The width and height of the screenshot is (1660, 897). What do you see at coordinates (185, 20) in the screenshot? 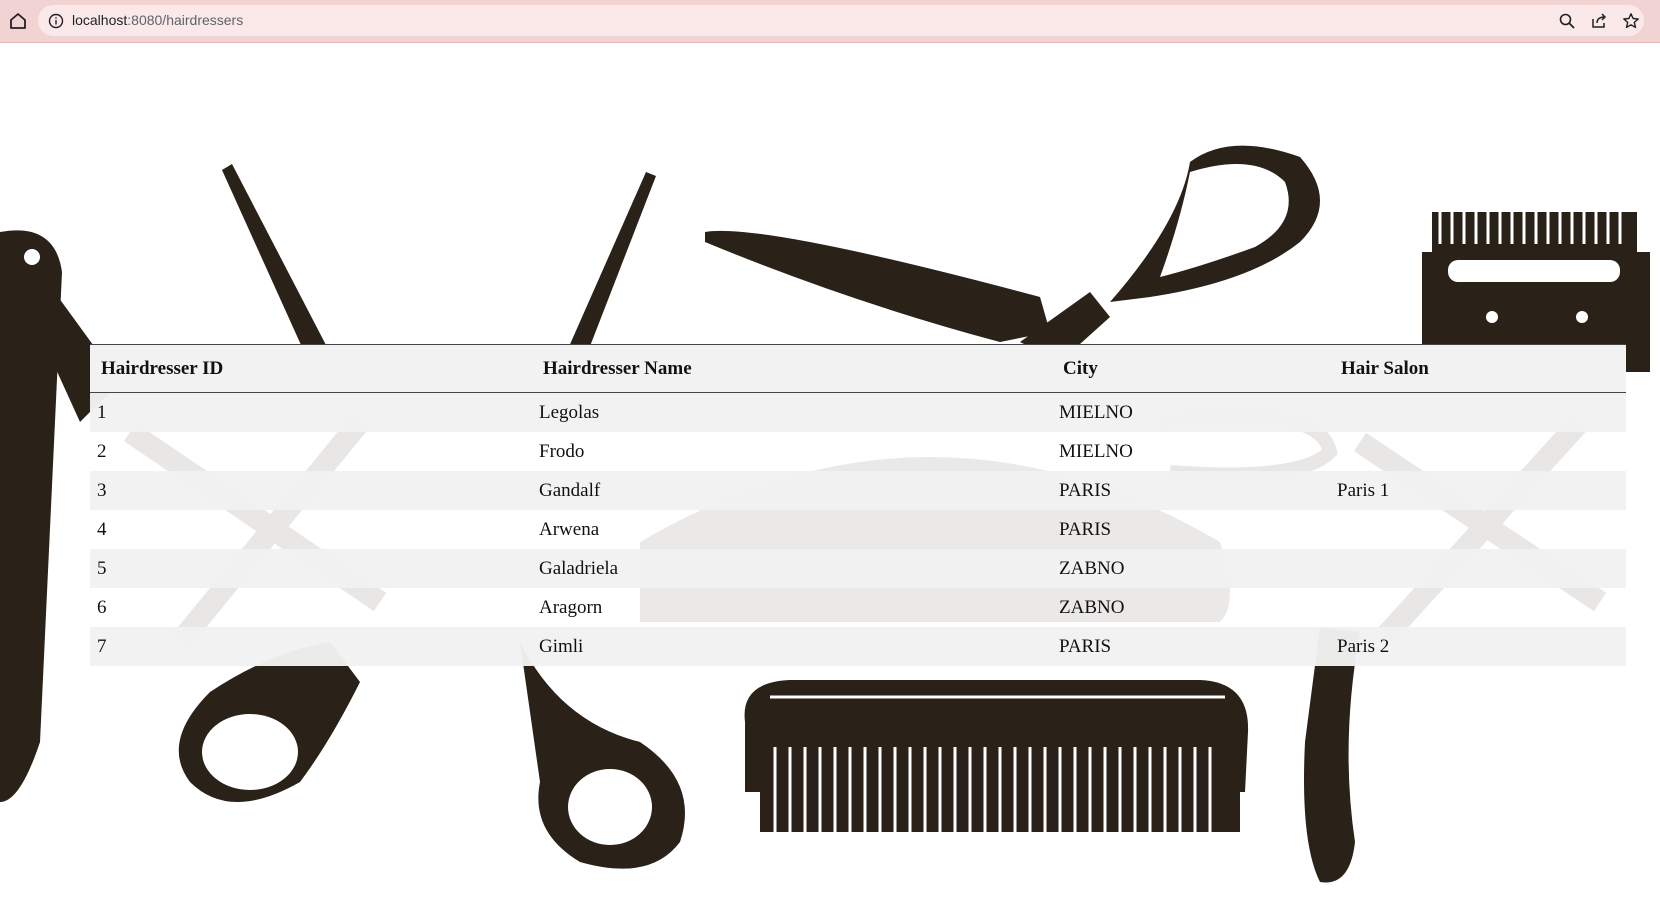
I see `url-path: :8080/hairdressers` at bounding box center [185, 20].